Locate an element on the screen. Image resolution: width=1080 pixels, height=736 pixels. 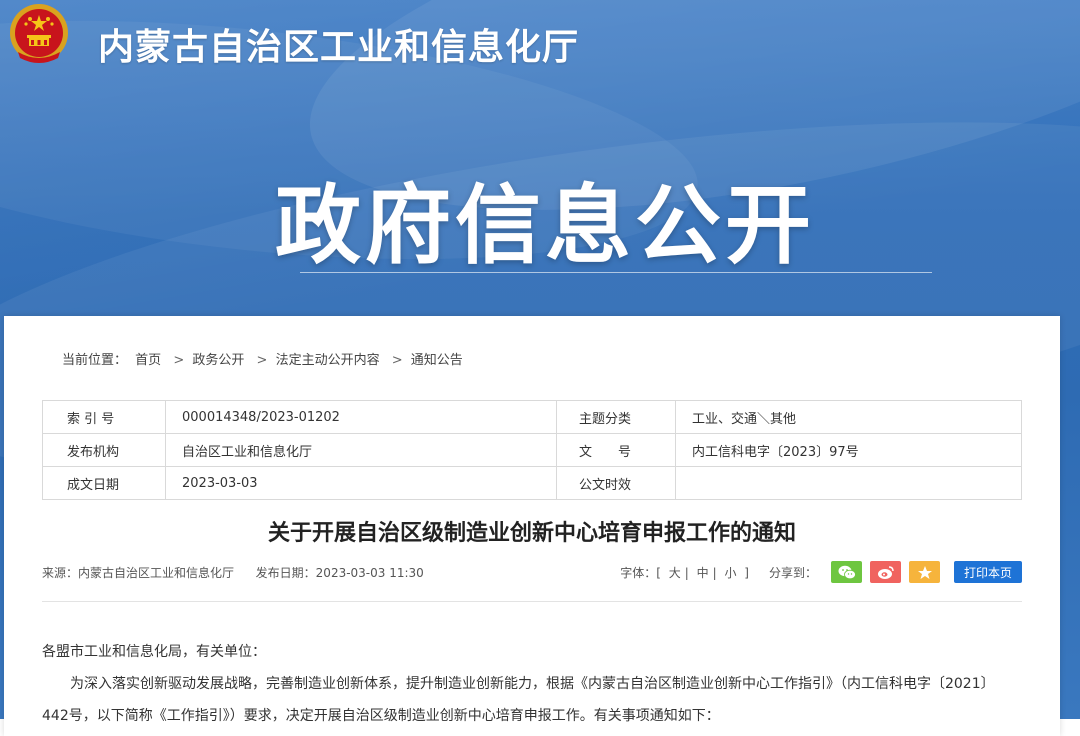
table-row: 成文日期 2023-03-03 公文时效 is located at coordinates (532, 483).